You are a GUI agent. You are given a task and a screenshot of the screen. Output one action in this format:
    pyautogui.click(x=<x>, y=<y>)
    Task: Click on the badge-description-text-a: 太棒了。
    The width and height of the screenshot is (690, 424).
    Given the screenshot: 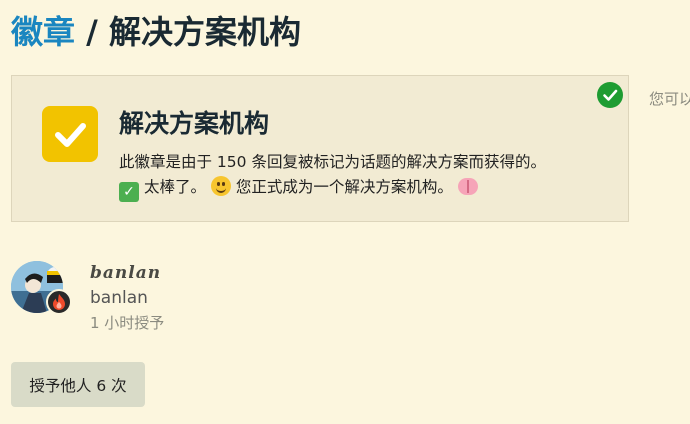 What is the action you would take?
    pyautogui.click(x=174, y=187)
    